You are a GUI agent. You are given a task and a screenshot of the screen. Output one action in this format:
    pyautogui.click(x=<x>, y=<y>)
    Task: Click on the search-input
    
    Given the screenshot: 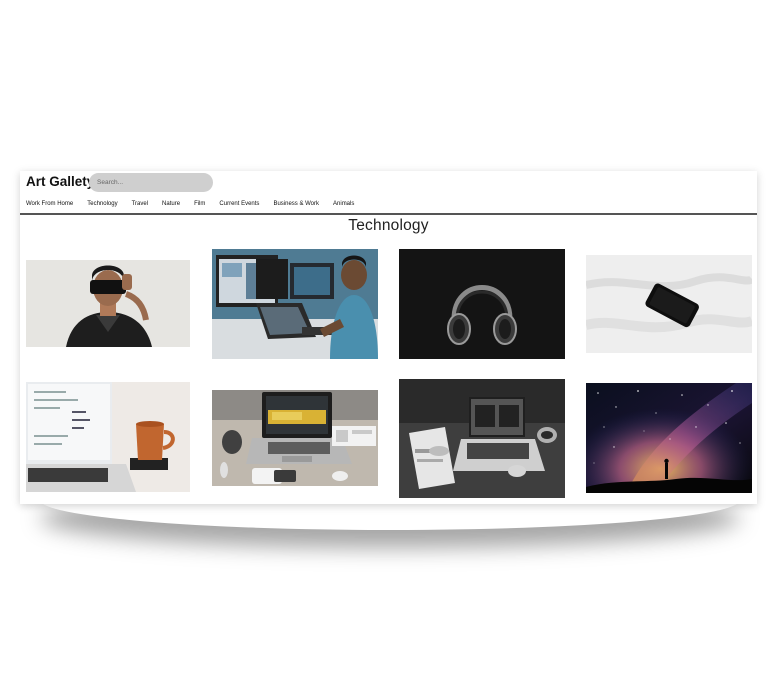 What is the action you would take?
    pyautogui.click(x=151, y=182)
    